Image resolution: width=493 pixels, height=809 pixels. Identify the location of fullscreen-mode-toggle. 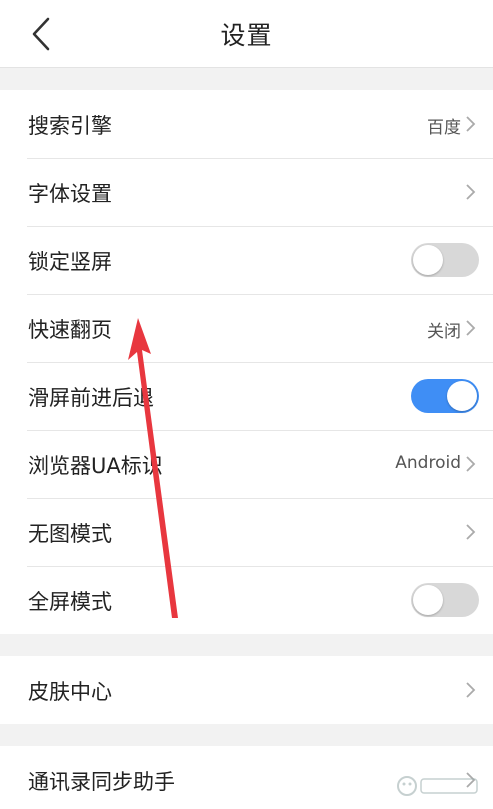
(445, 600).